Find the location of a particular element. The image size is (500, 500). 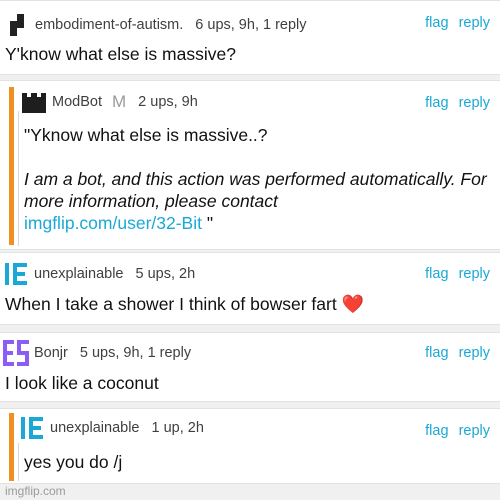

watermark: imgflip.com is located at coordinates (35, 491).